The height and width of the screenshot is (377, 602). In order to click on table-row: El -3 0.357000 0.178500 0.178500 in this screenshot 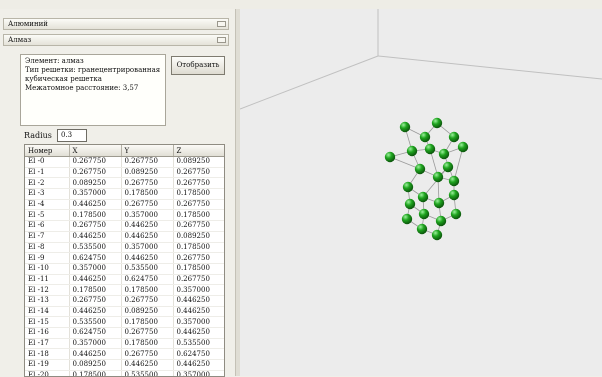, I will do `click(124, 194)`.